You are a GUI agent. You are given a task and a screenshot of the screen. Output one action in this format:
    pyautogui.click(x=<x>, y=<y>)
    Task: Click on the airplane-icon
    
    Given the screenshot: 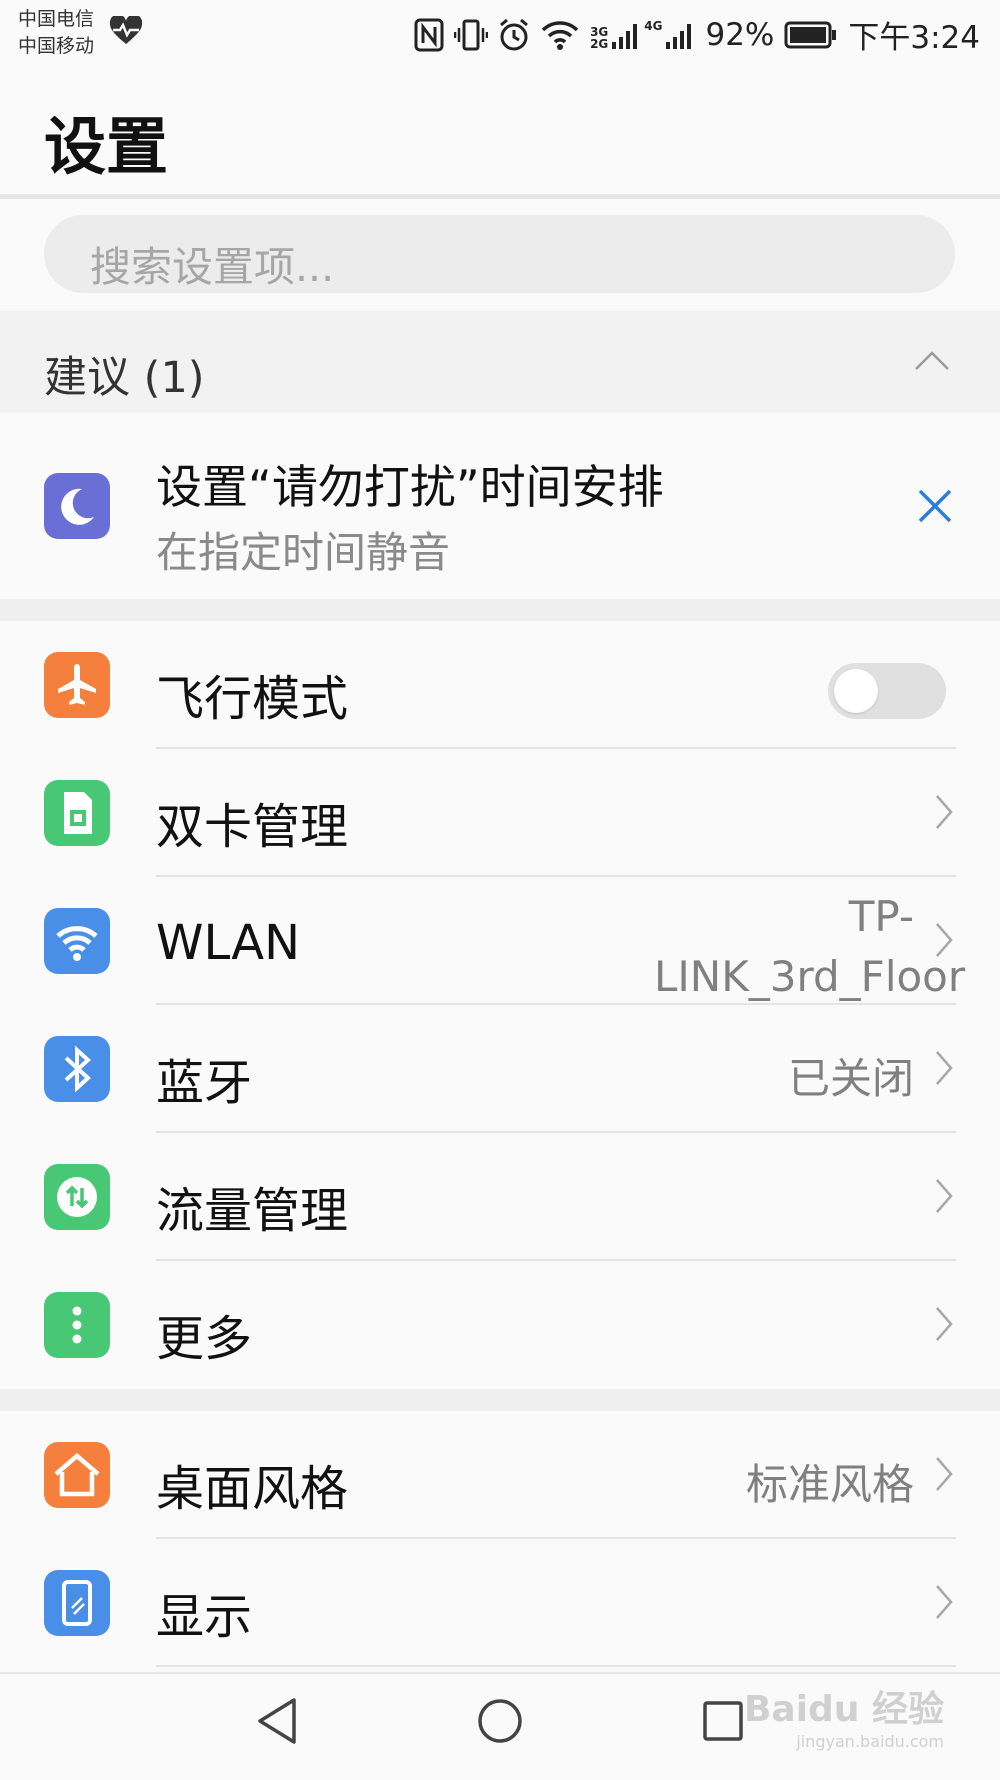 What is the action you would take?
    pyautogui.click(x=77, y=685)
    